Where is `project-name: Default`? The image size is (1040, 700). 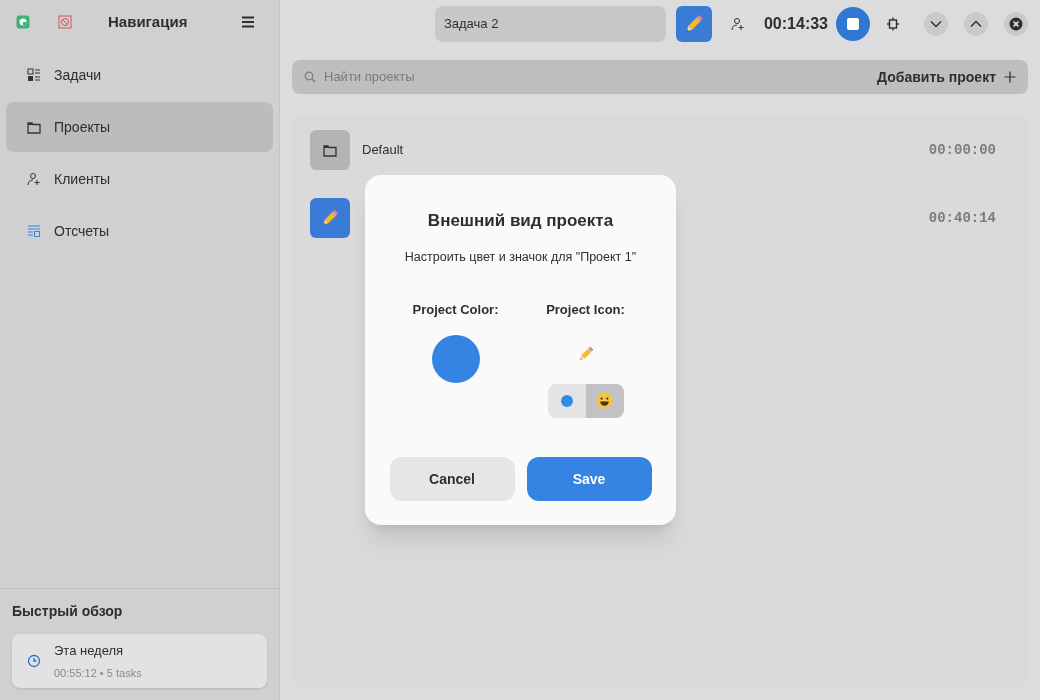
project-name: Default is located at coordinates (383, 150).